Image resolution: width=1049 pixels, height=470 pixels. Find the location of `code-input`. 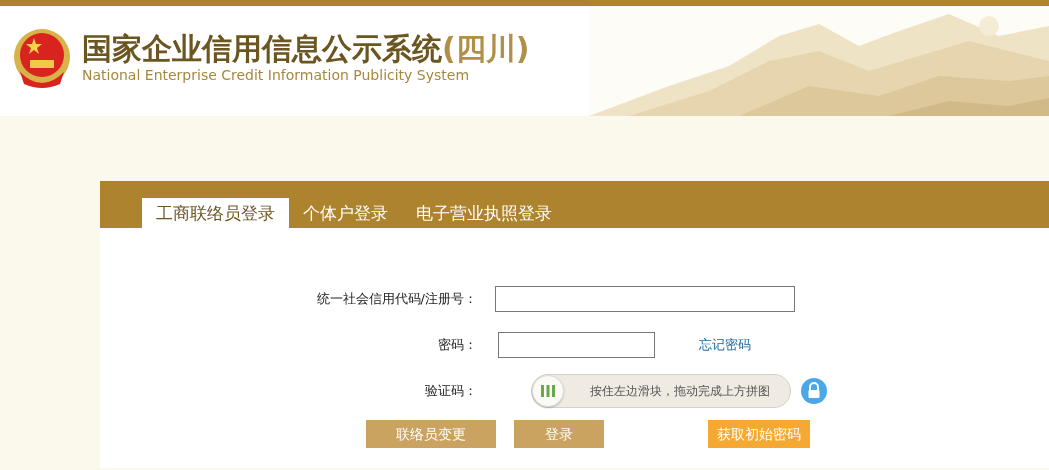

code-input is located at coordinates (645, 299).